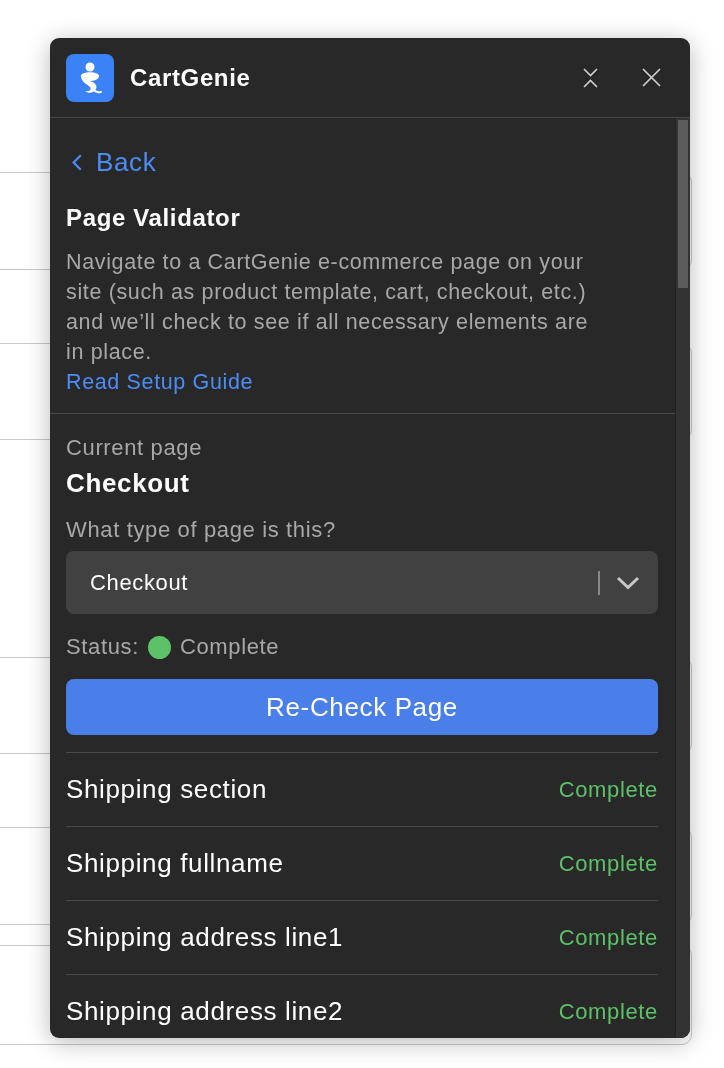 Image resolution: width=724 pixels, height=1068 pixels. I want to click on setup-guide-link: Read Setup Guide, so click(160, 382).